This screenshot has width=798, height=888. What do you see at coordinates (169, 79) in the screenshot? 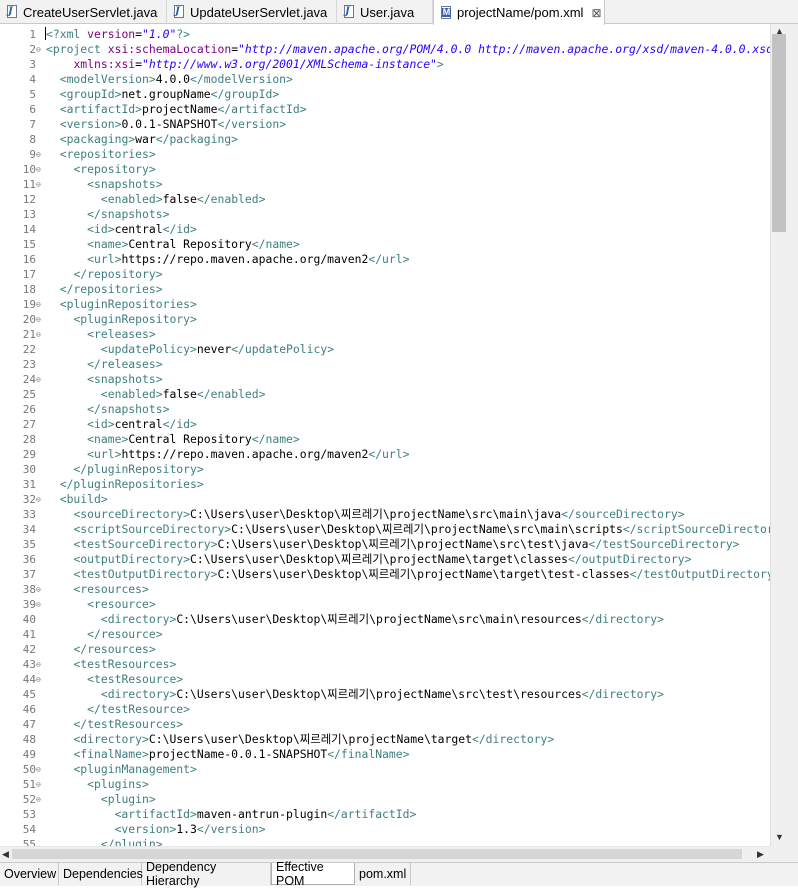
I see `code-line: <modelVersion>4.0.0</modelVersion>` at bounding box center [169, 79].